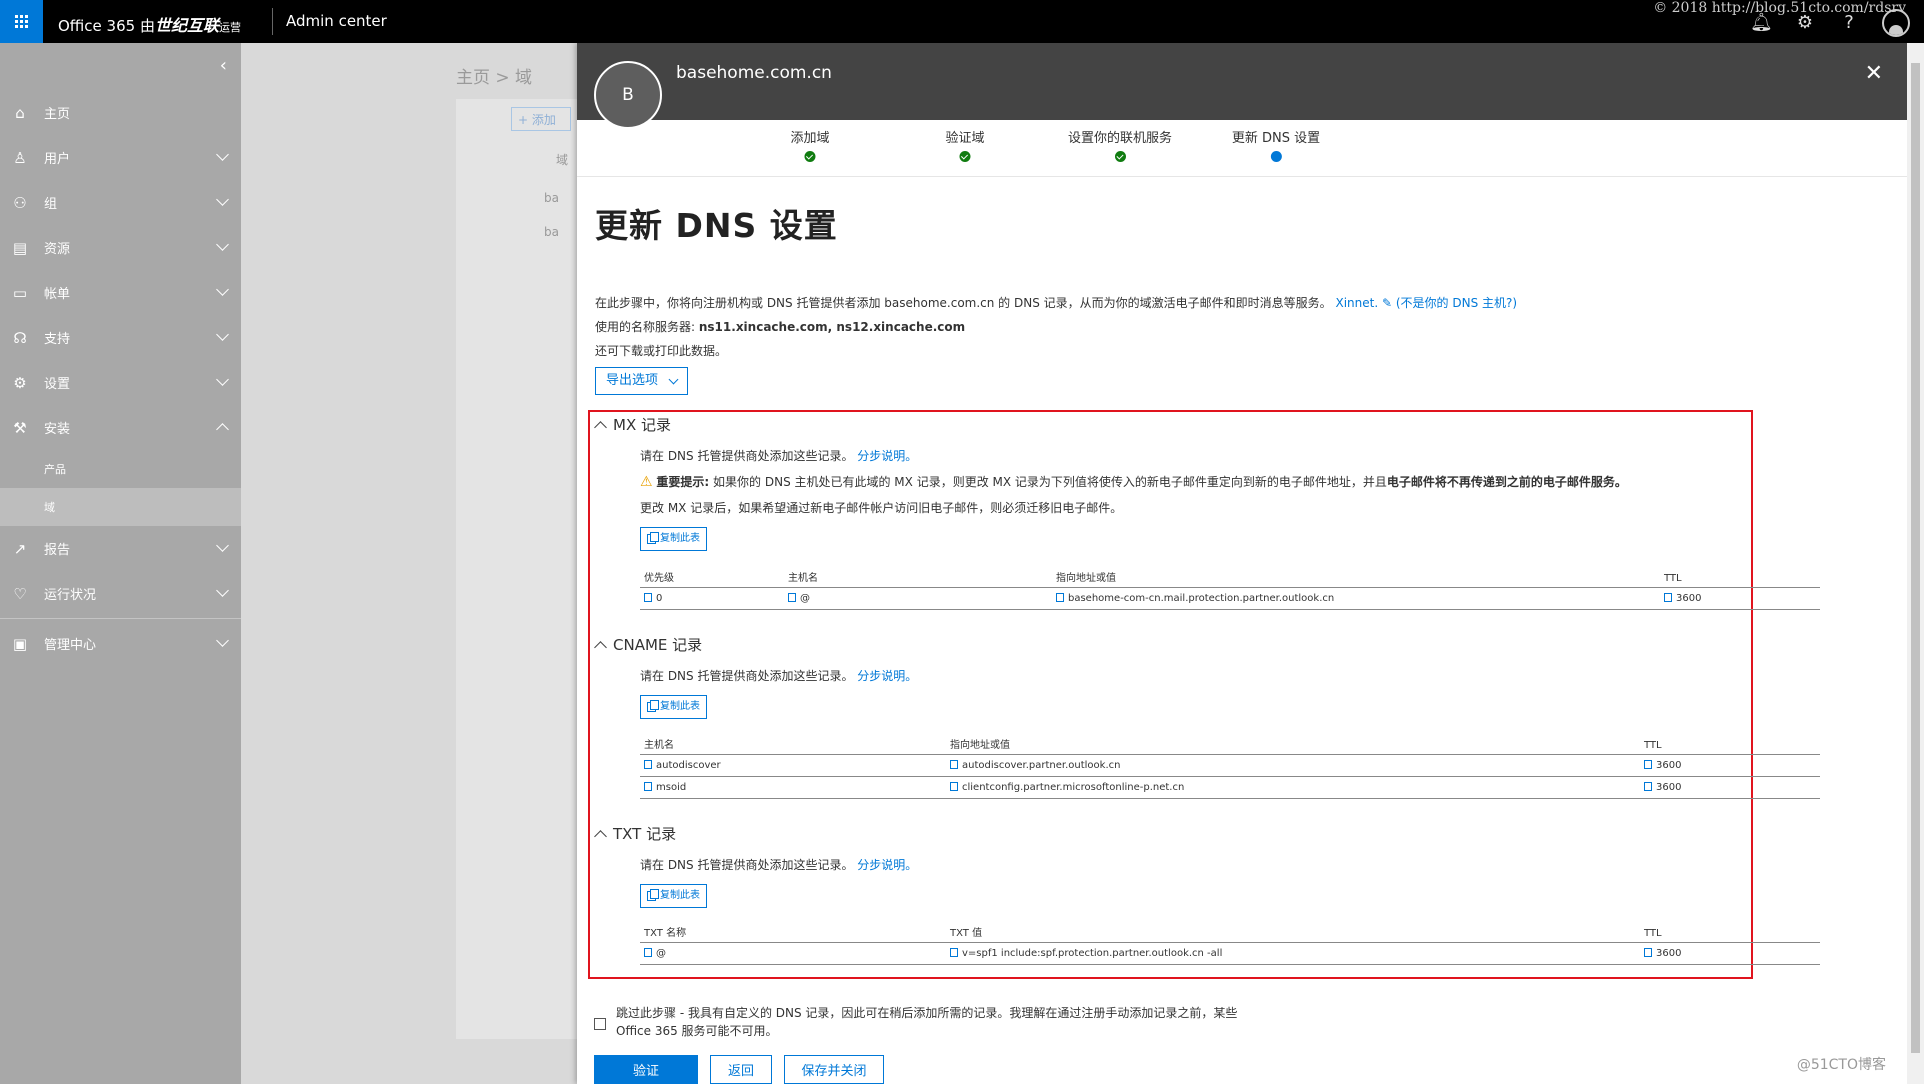 The image size is (1924, 1084). Describe the element at coordinates (1456, 303) in the screenshot. I see `not-your-host-link: (不是你的 DNS 主机?)` at that location.